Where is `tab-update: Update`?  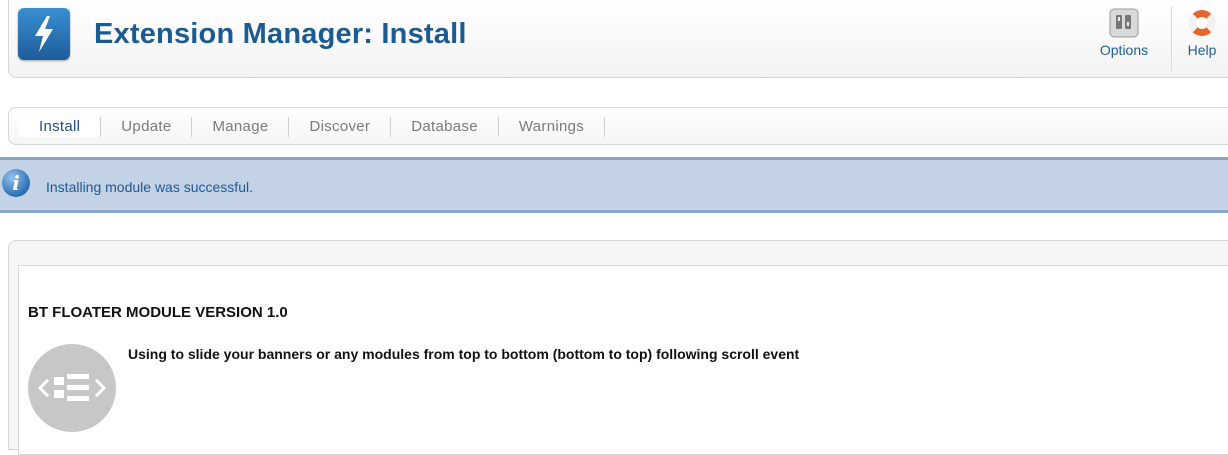
tab-update: Update is located at coordinates (147, 127).